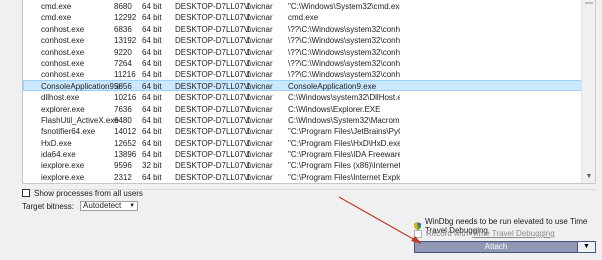 This screenshot has height=260, width=602. I want to click on annotation-arrow, so click(380, 220).